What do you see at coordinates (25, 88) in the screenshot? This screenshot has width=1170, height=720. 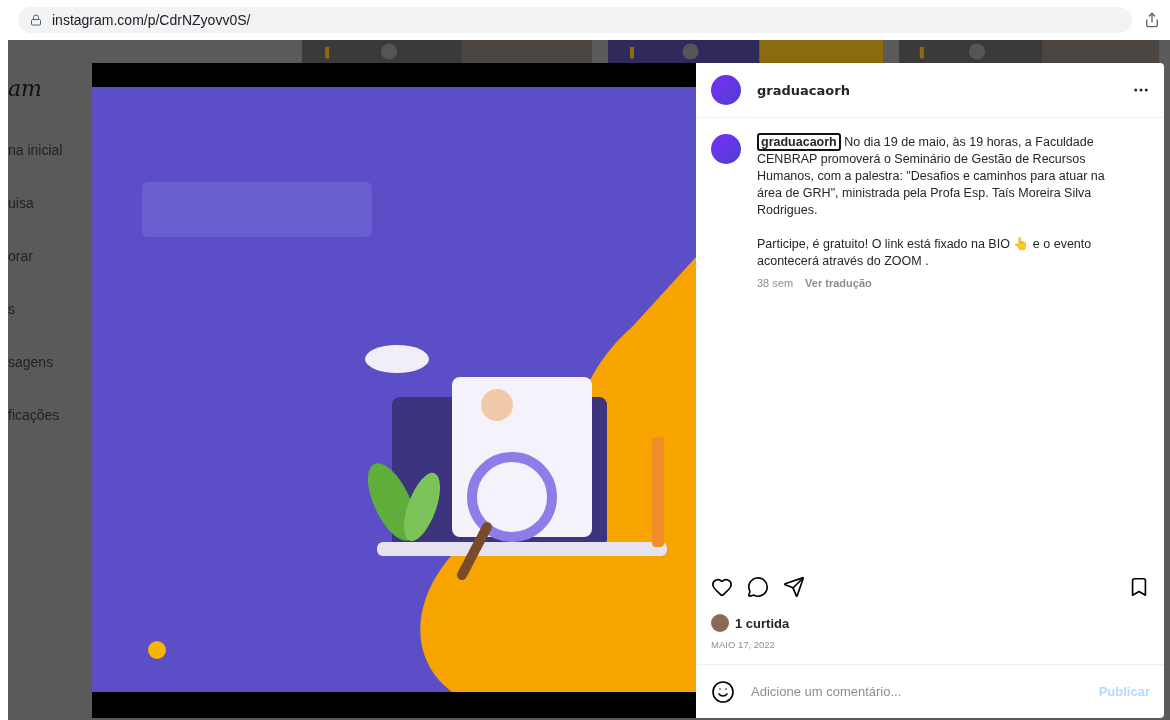 I see `logo: am` at bounding box center [25, 88].